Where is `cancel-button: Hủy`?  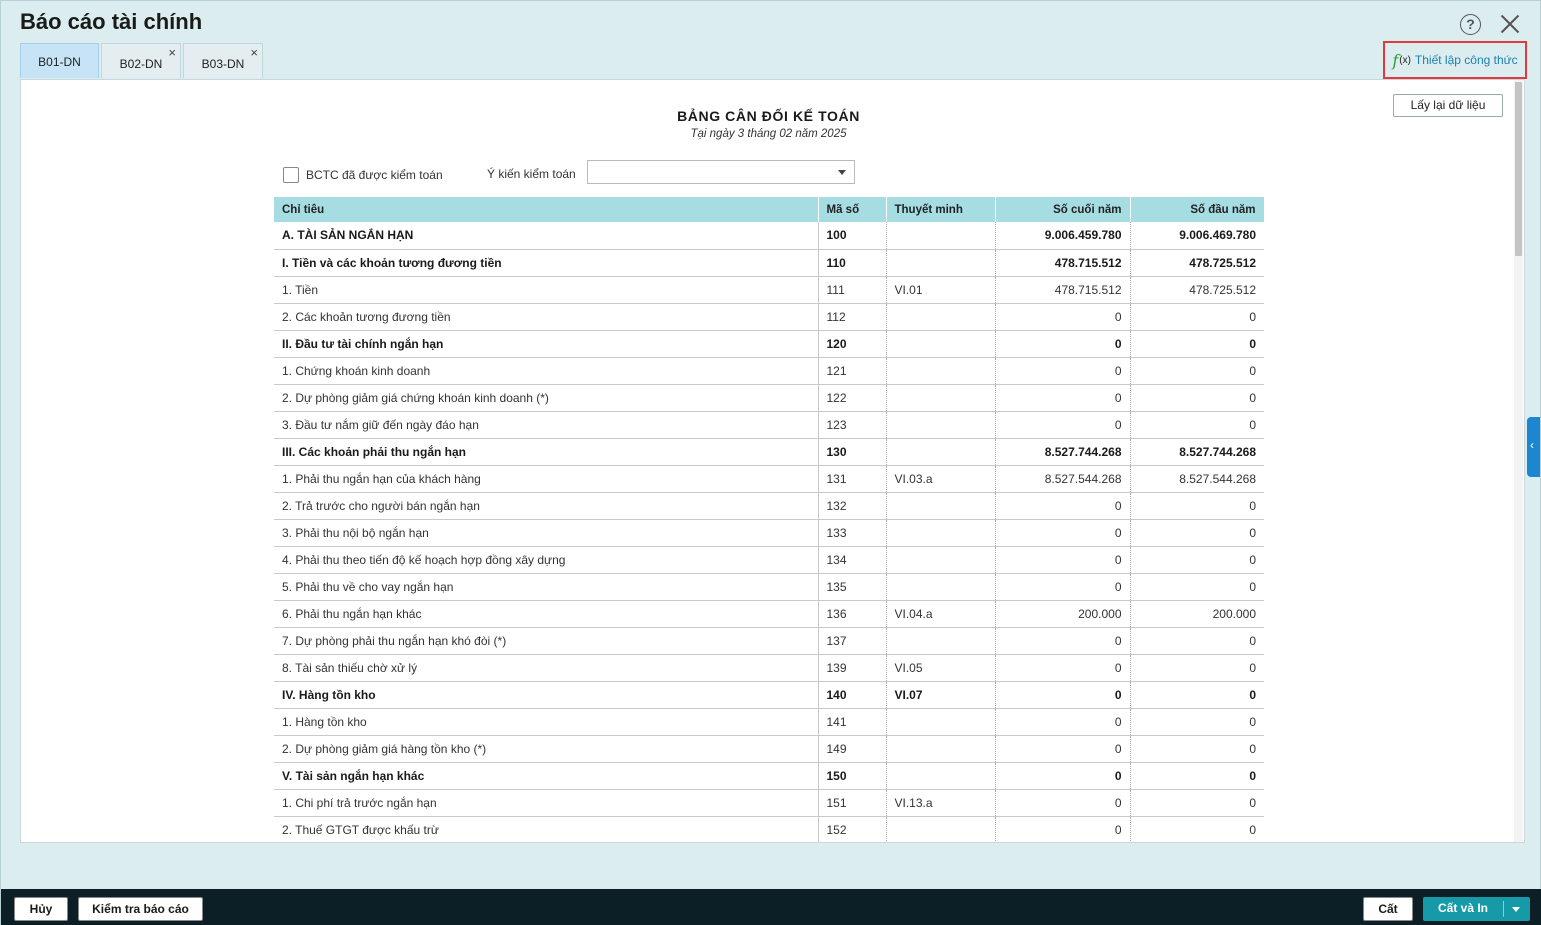 cancel-button: Hủy is located at coordinates (41, 909).